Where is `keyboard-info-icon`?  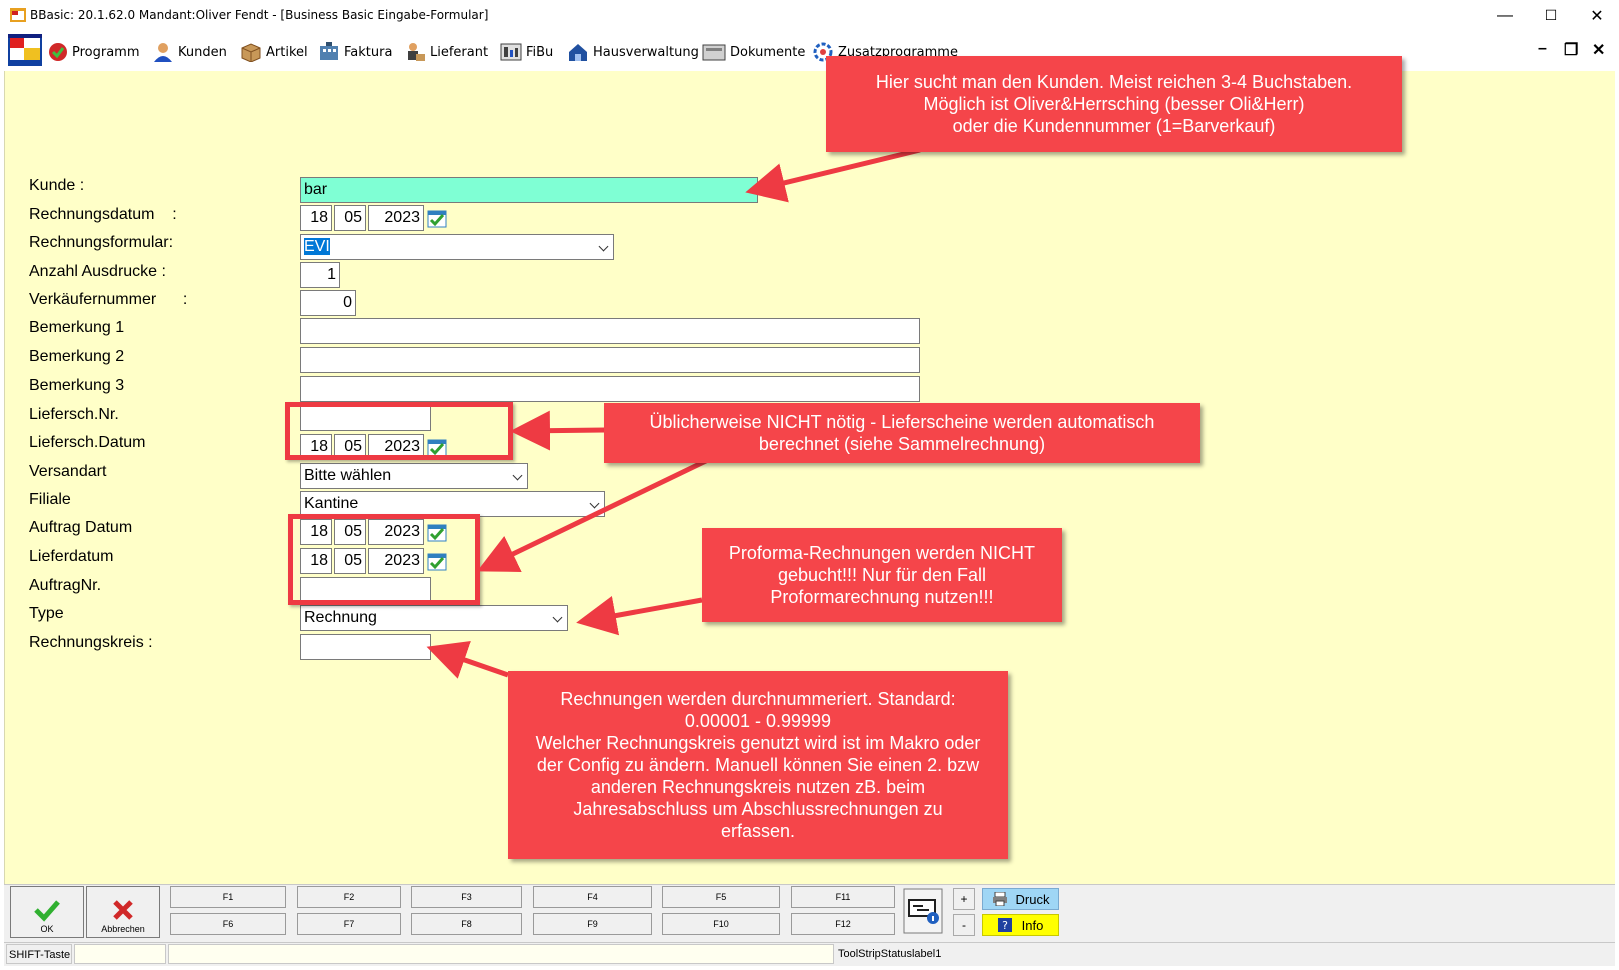 keyboard-info-icon is located at coordinates (923, 911).